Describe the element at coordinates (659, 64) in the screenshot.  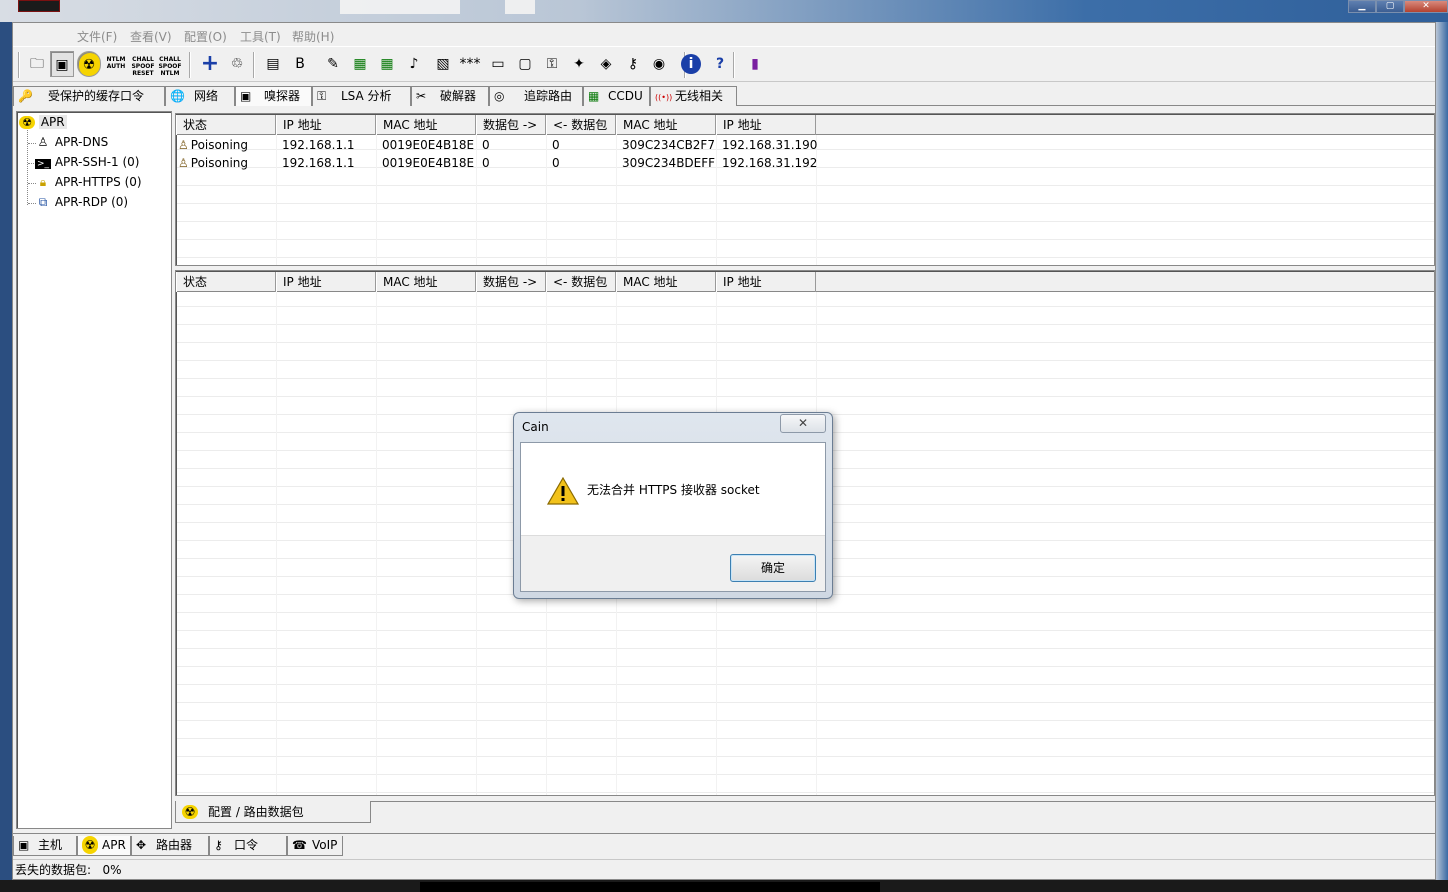
I see `wifi-icon: ◉` at that location.